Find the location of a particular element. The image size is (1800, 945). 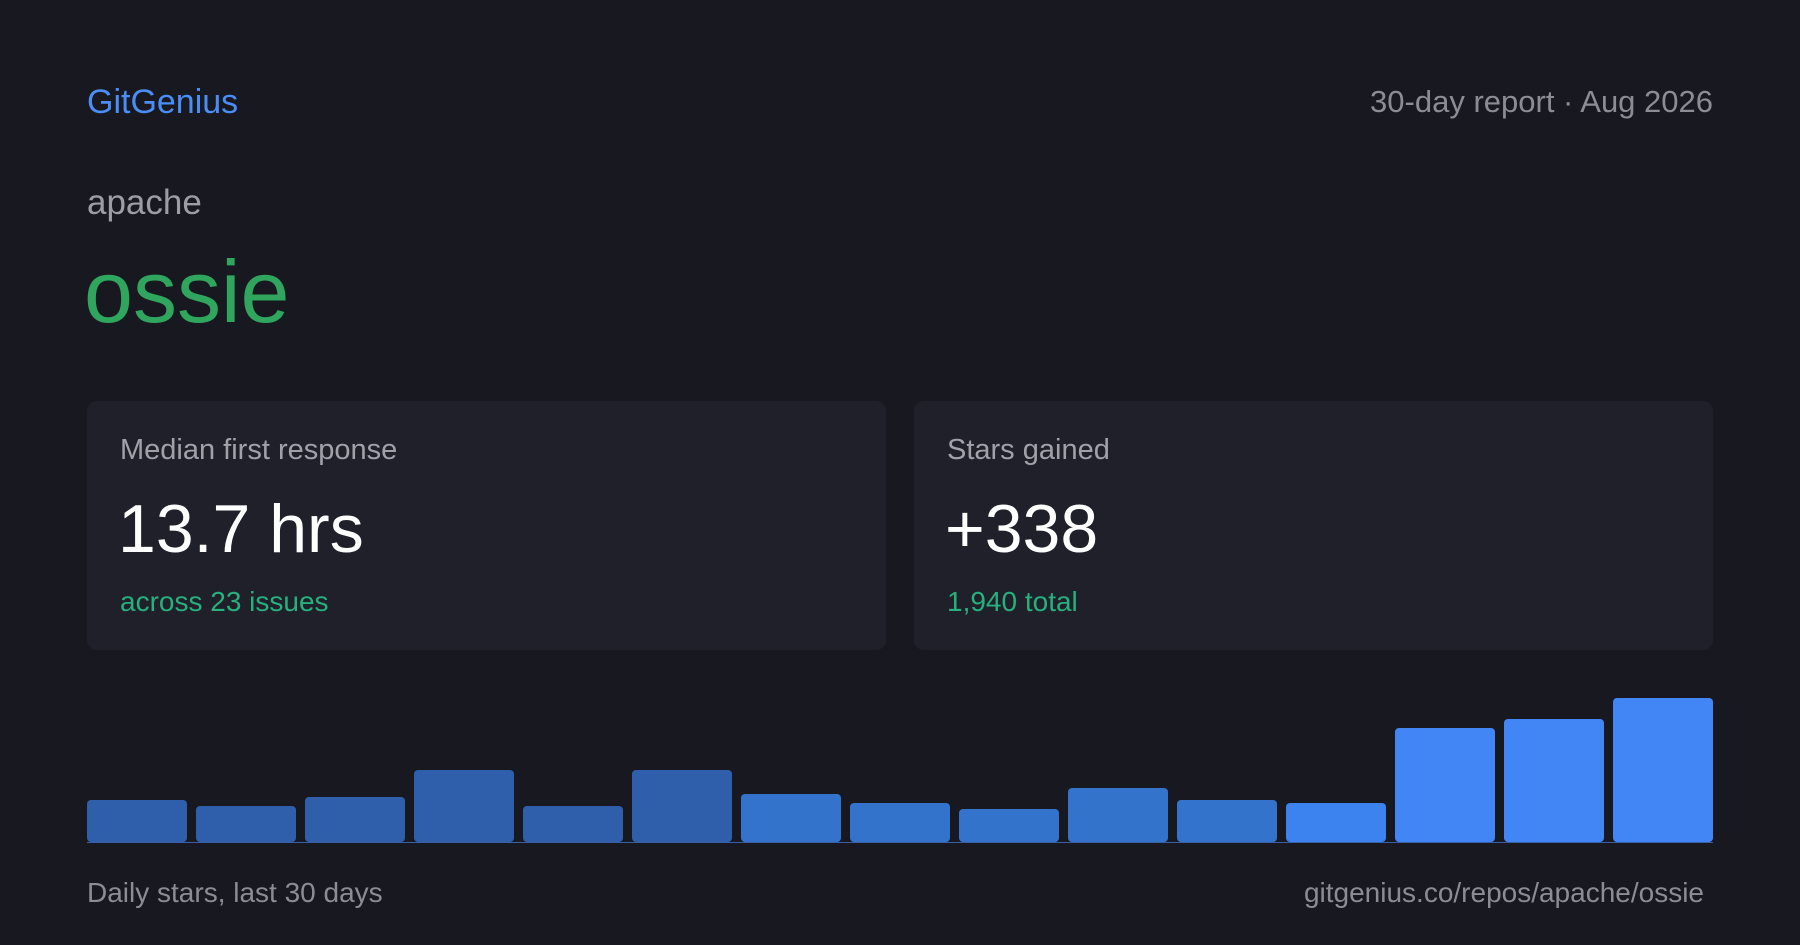

median-response-value: 13.7 hrs is located at coordinates (241, 529).